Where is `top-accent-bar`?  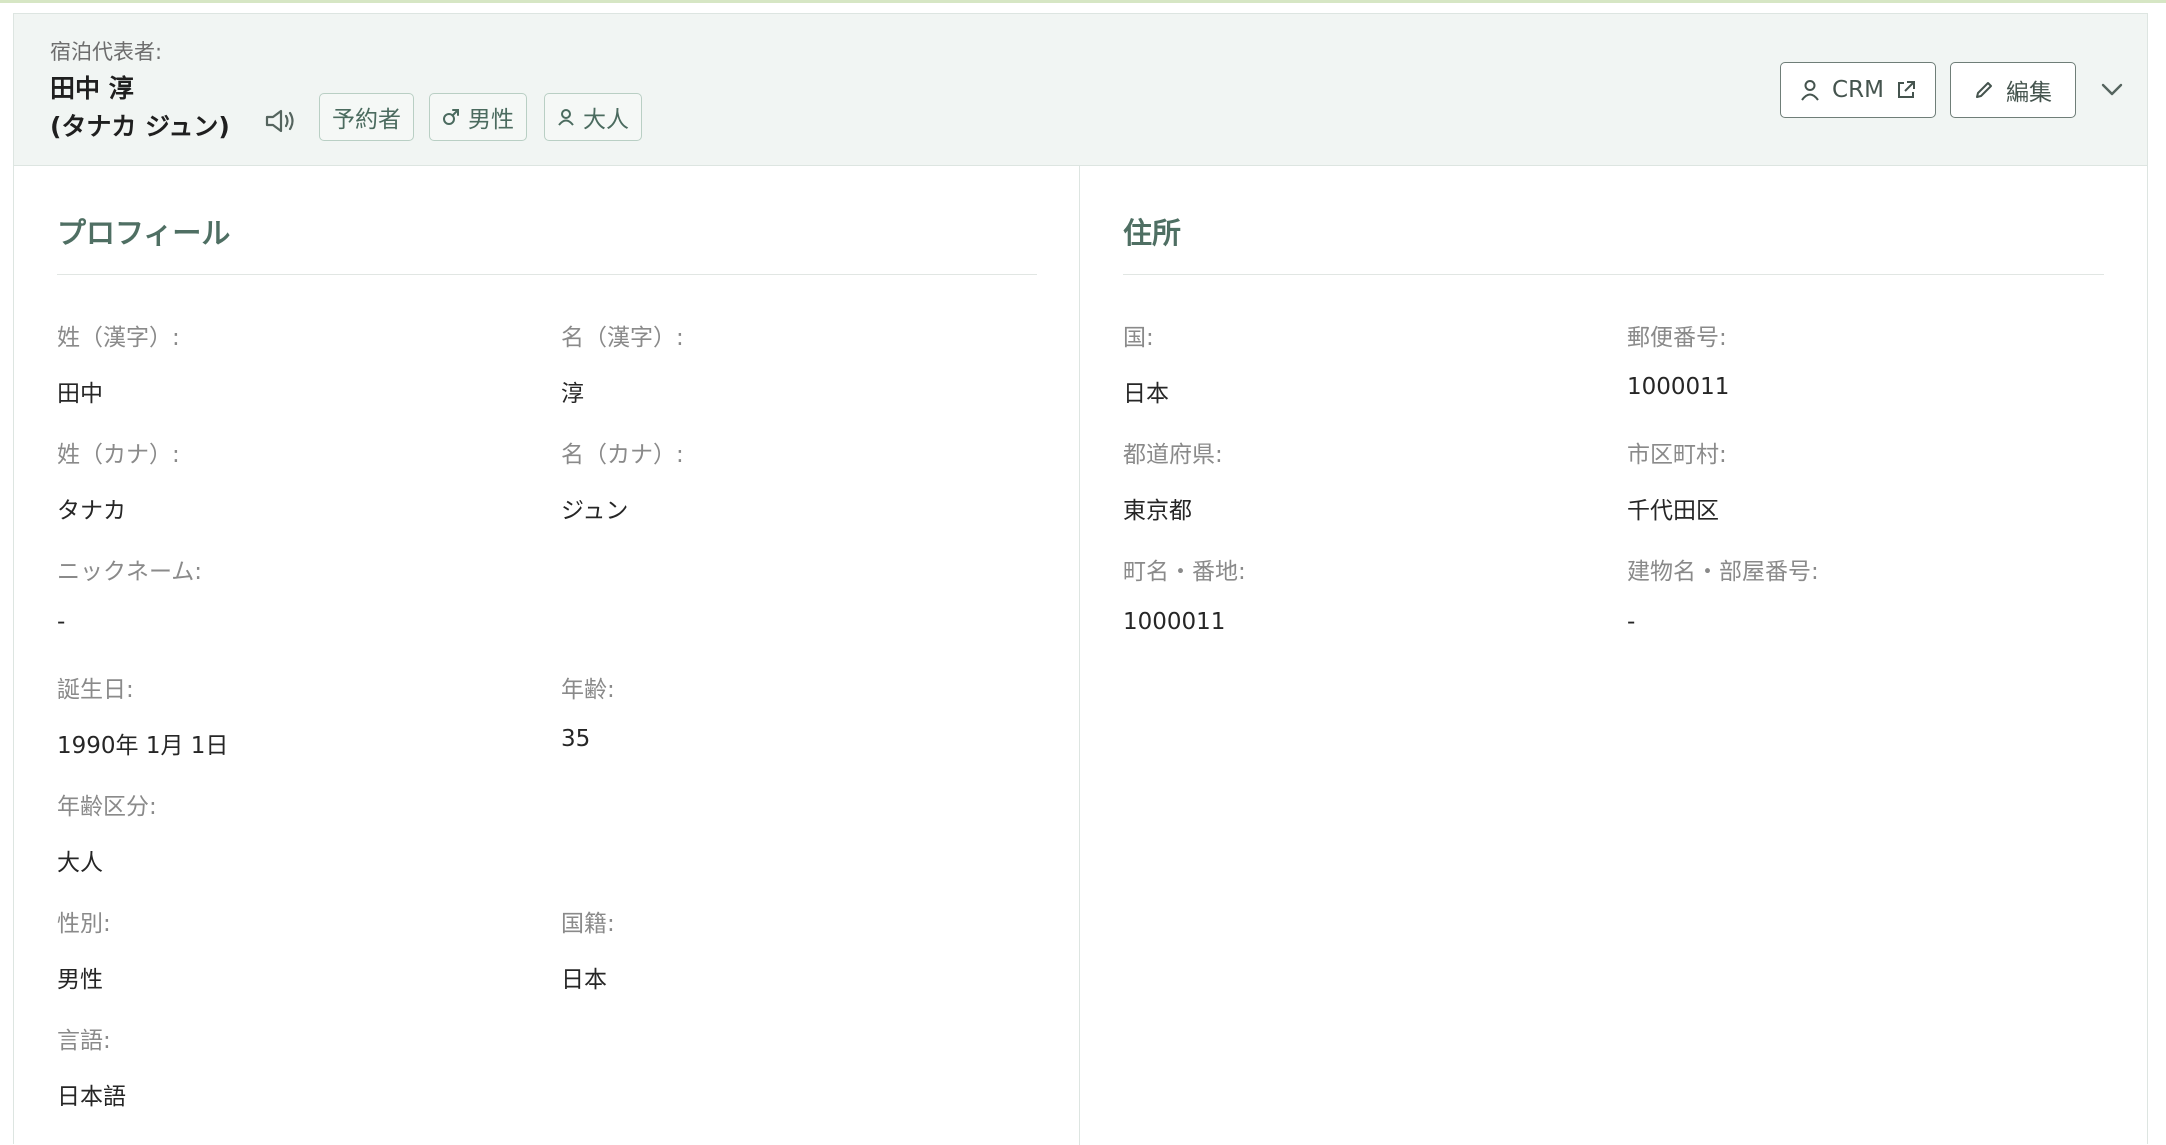 top-accent-bar is located at coordinates (1083, 1).